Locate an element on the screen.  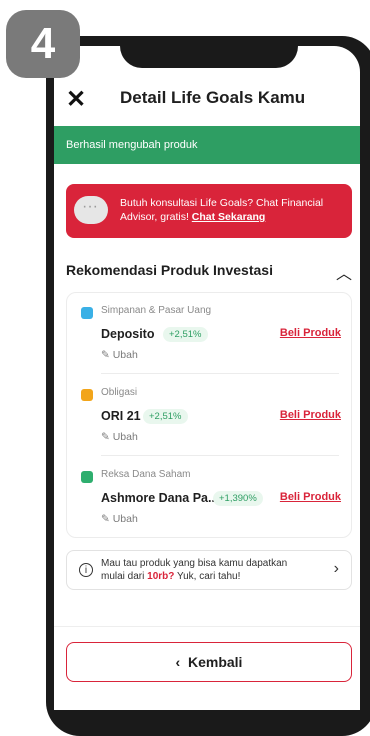
page-title: Detail Life Goals Kamu is located at coordinates (213, 97).